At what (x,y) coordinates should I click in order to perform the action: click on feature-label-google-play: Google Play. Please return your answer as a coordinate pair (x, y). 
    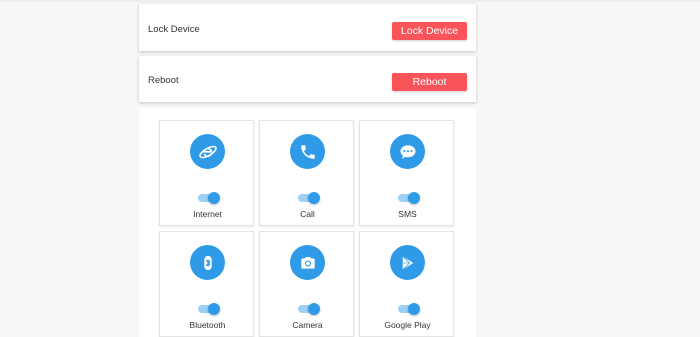
    Looking at the image, I should click on (407, 325).